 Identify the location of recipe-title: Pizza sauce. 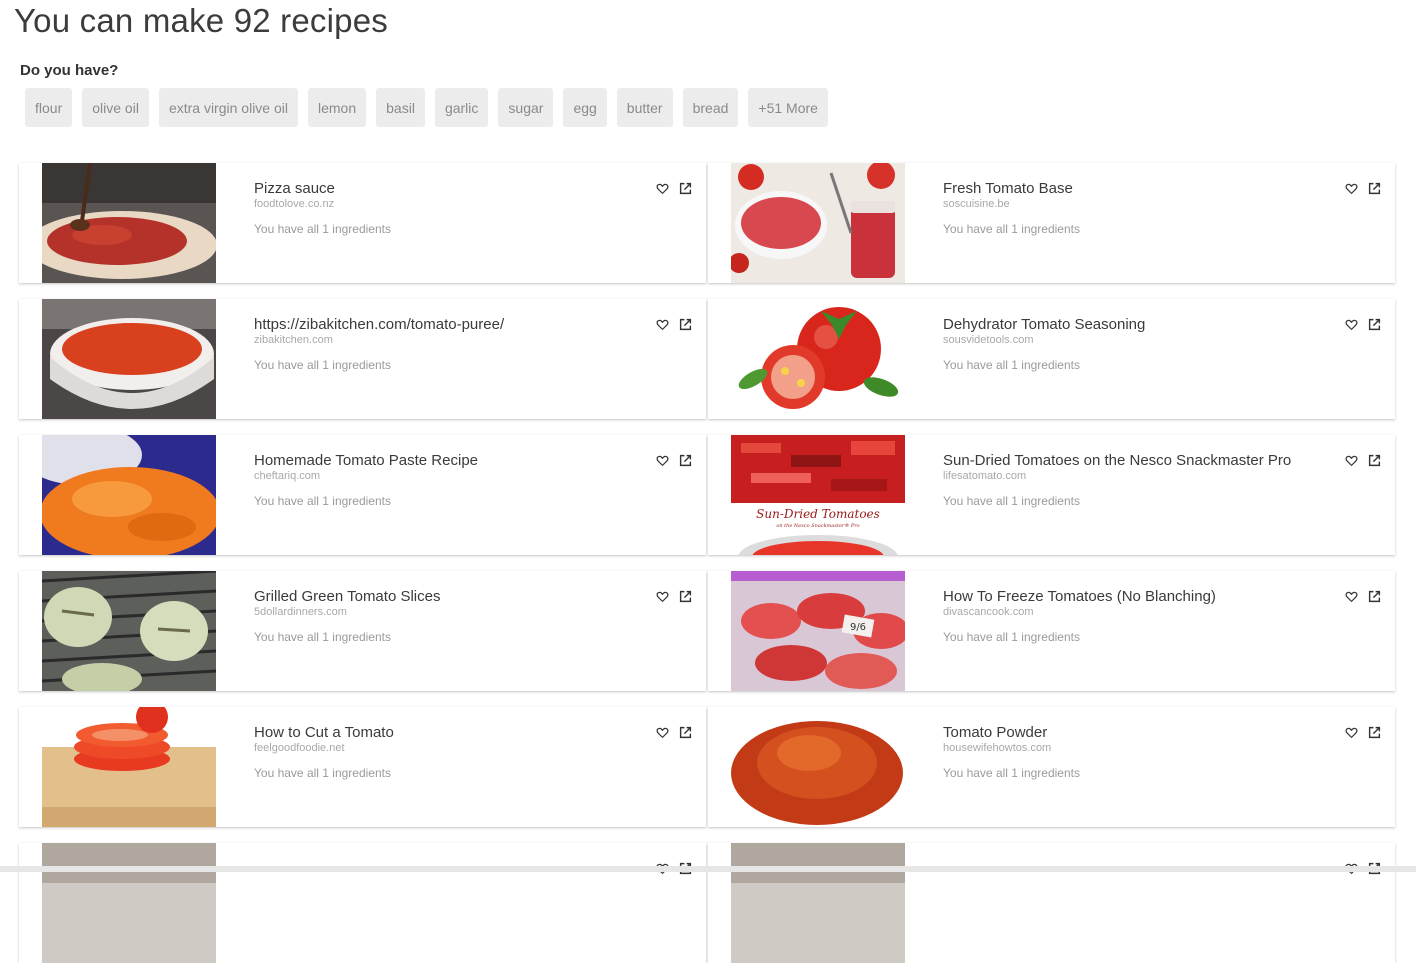
(440, 189).